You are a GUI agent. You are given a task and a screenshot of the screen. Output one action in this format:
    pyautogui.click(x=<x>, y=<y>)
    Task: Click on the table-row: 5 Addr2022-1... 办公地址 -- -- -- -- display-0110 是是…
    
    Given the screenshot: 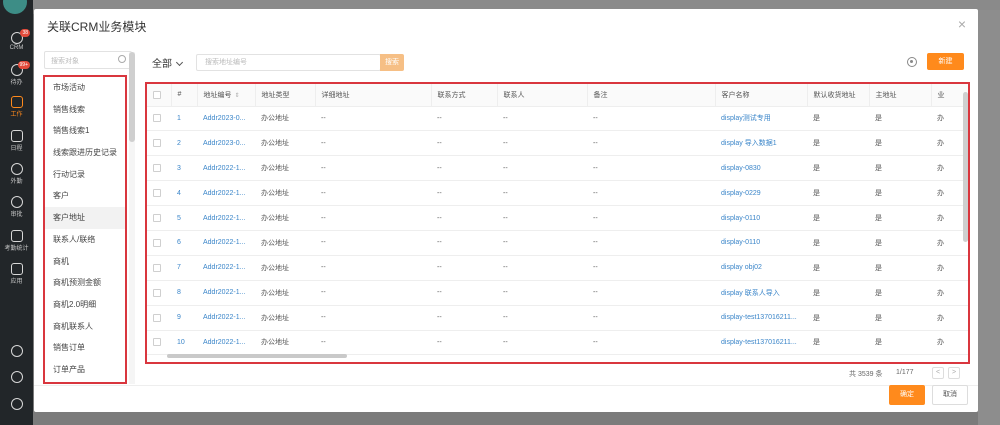 What is the action you would take?
    pyautogui.click(x=557, y=218)
    